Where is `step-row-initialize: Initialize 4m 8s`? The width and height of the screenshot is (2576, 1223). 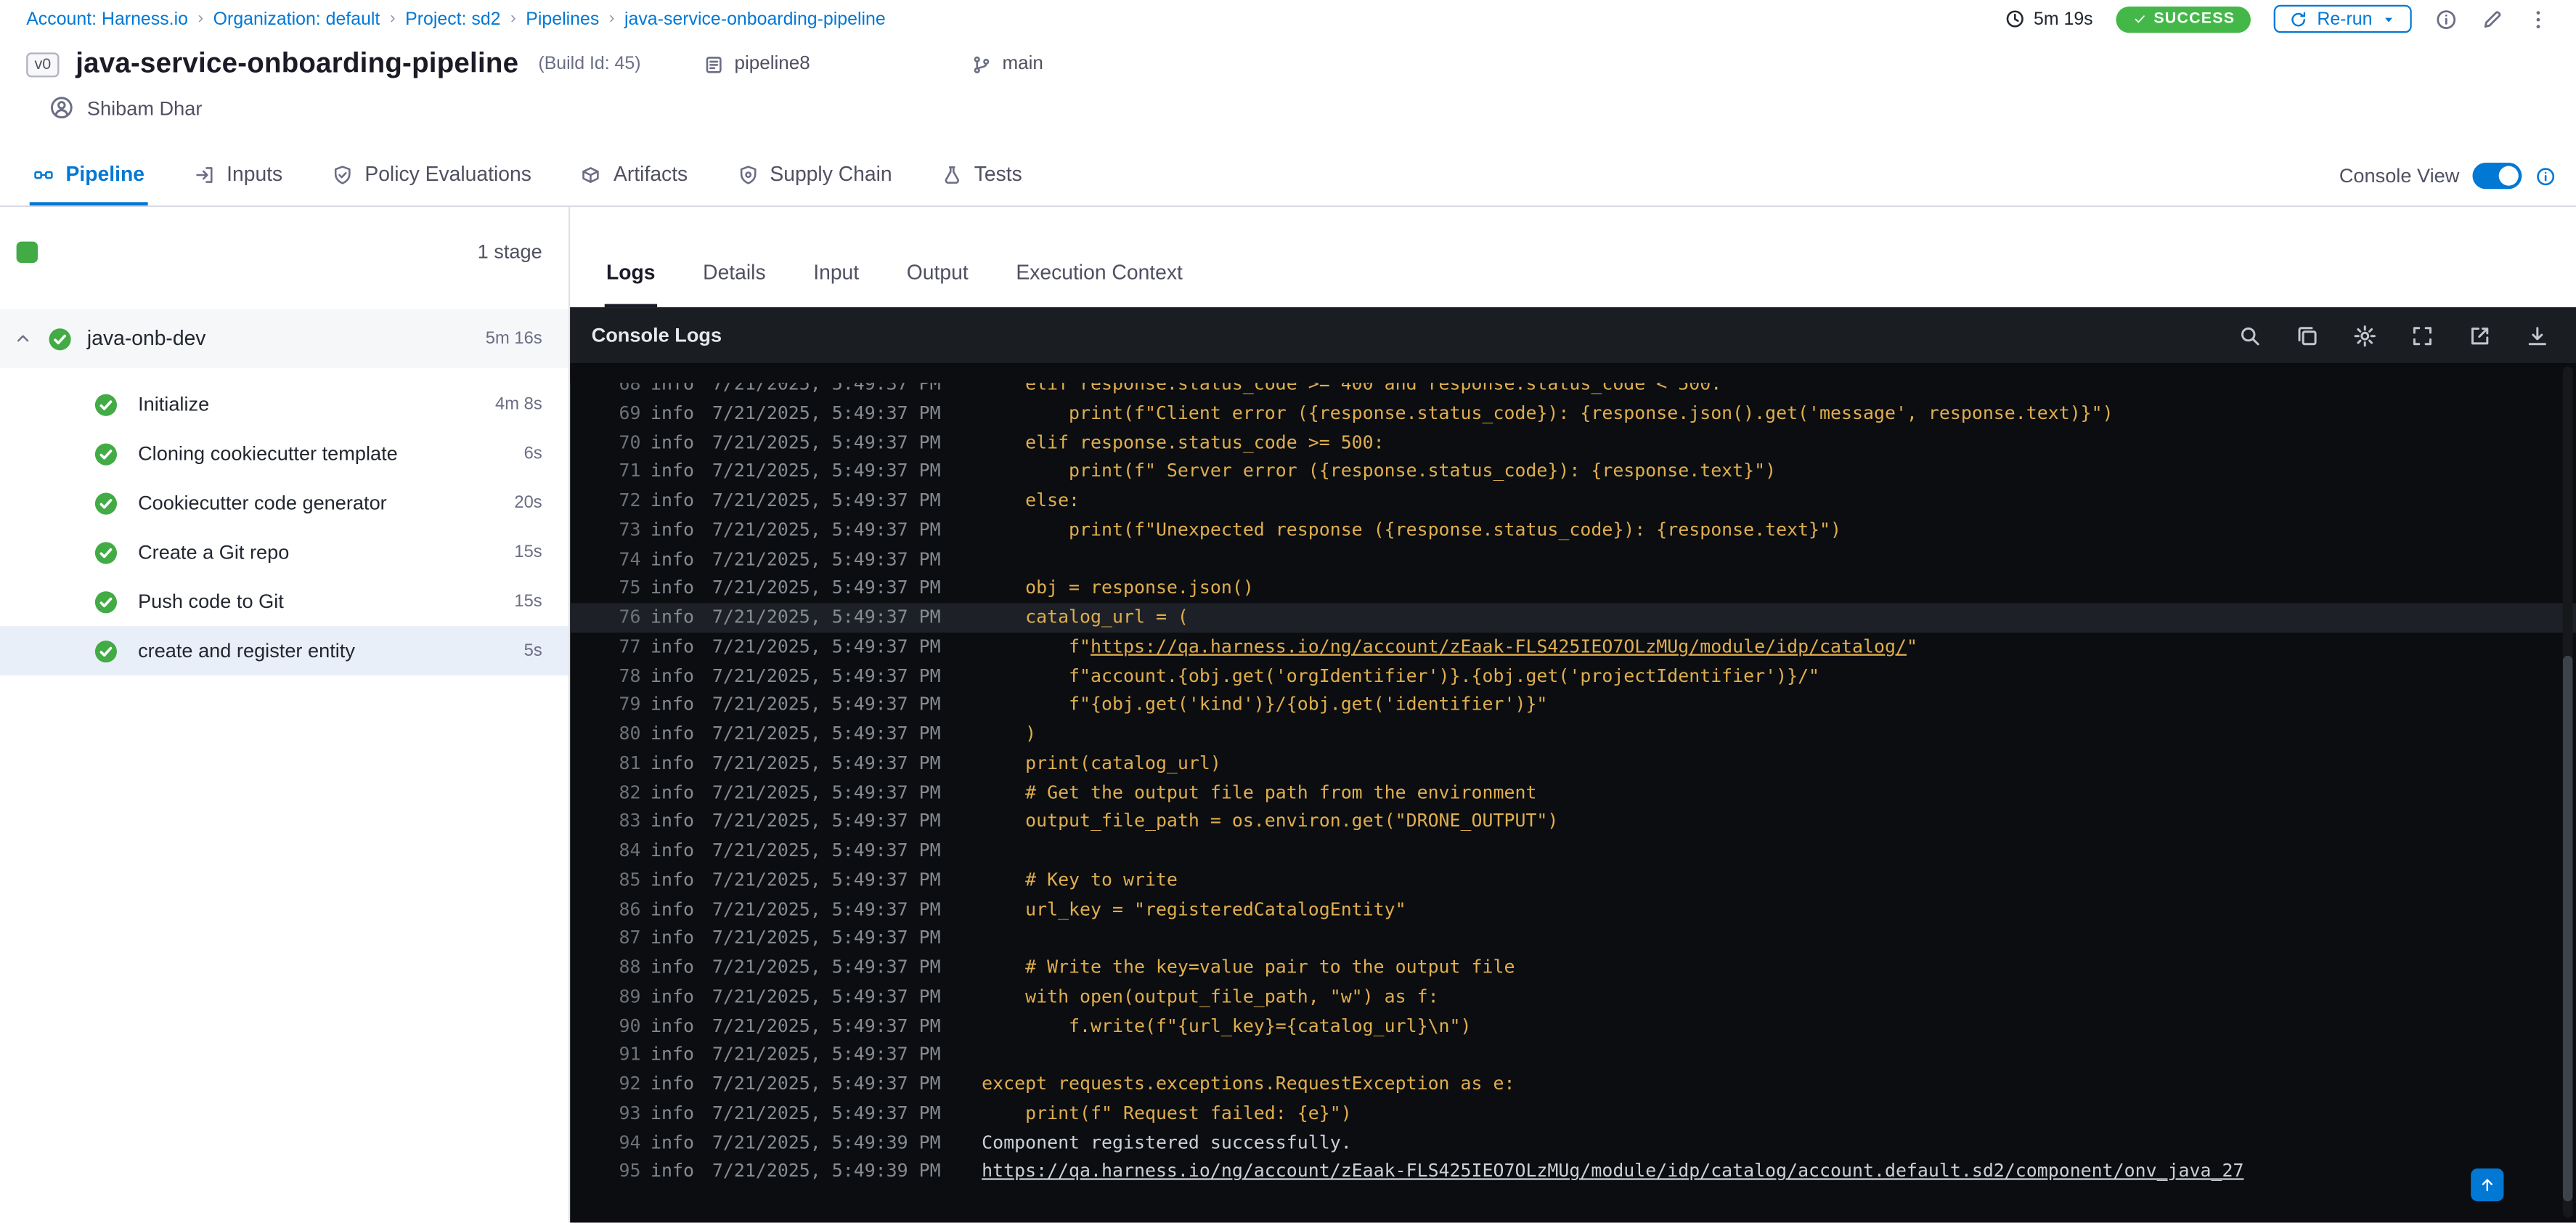 step-row-initialize: Initialize 4m 8s is located at coordinates (284, 404).